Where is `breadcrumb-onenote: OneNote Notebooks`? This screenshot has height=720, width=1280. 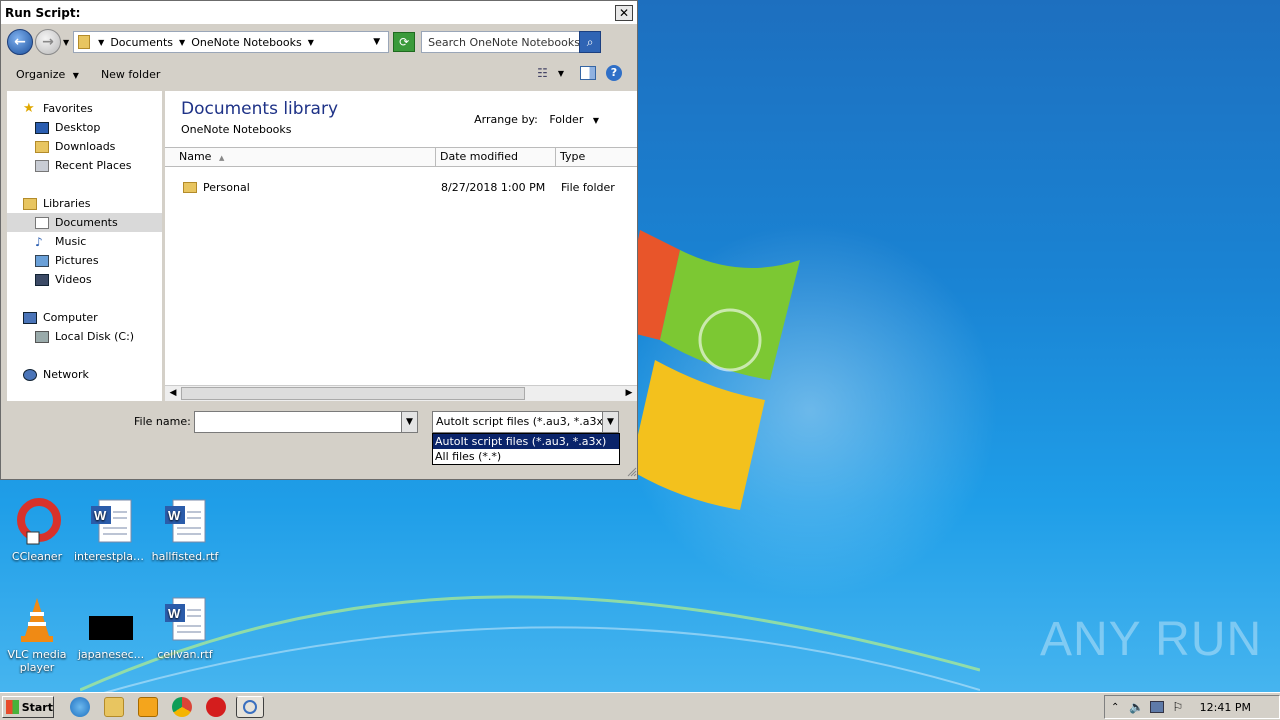 breadcrumb-onenote: OneNote Notebooks is located at coordinates (246, 42).